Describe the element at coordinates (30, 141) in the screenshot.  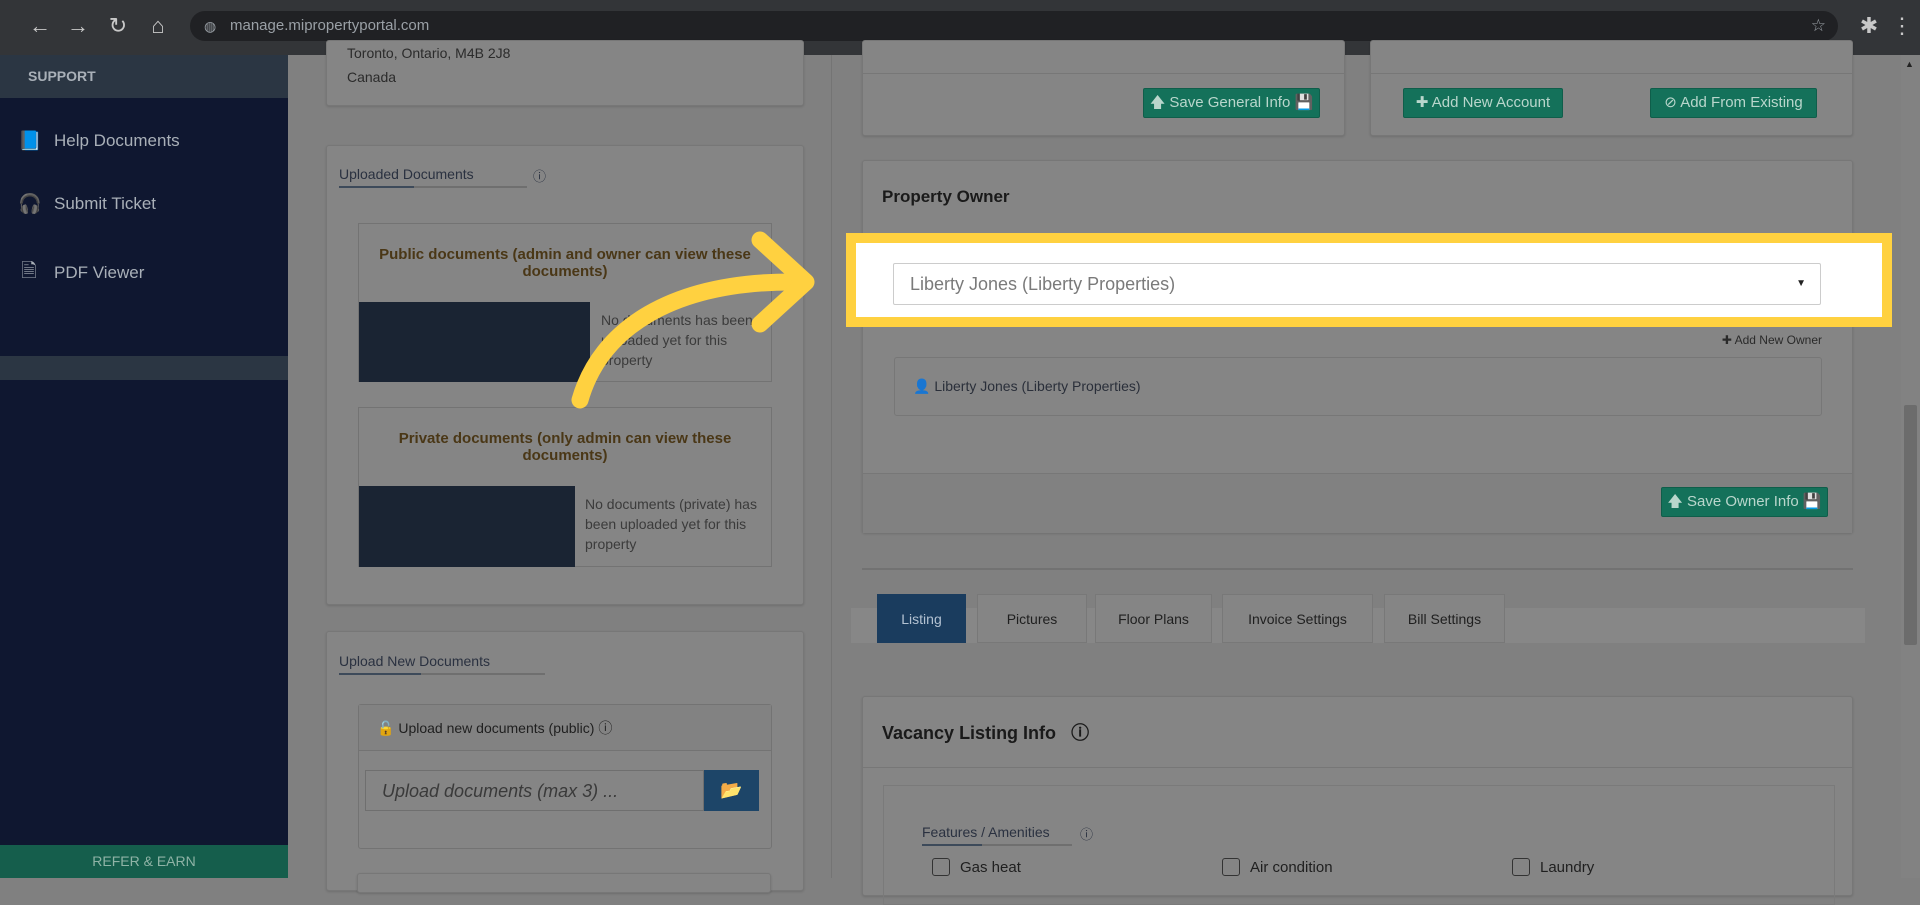
I see `book-icon: 📘` at that location.